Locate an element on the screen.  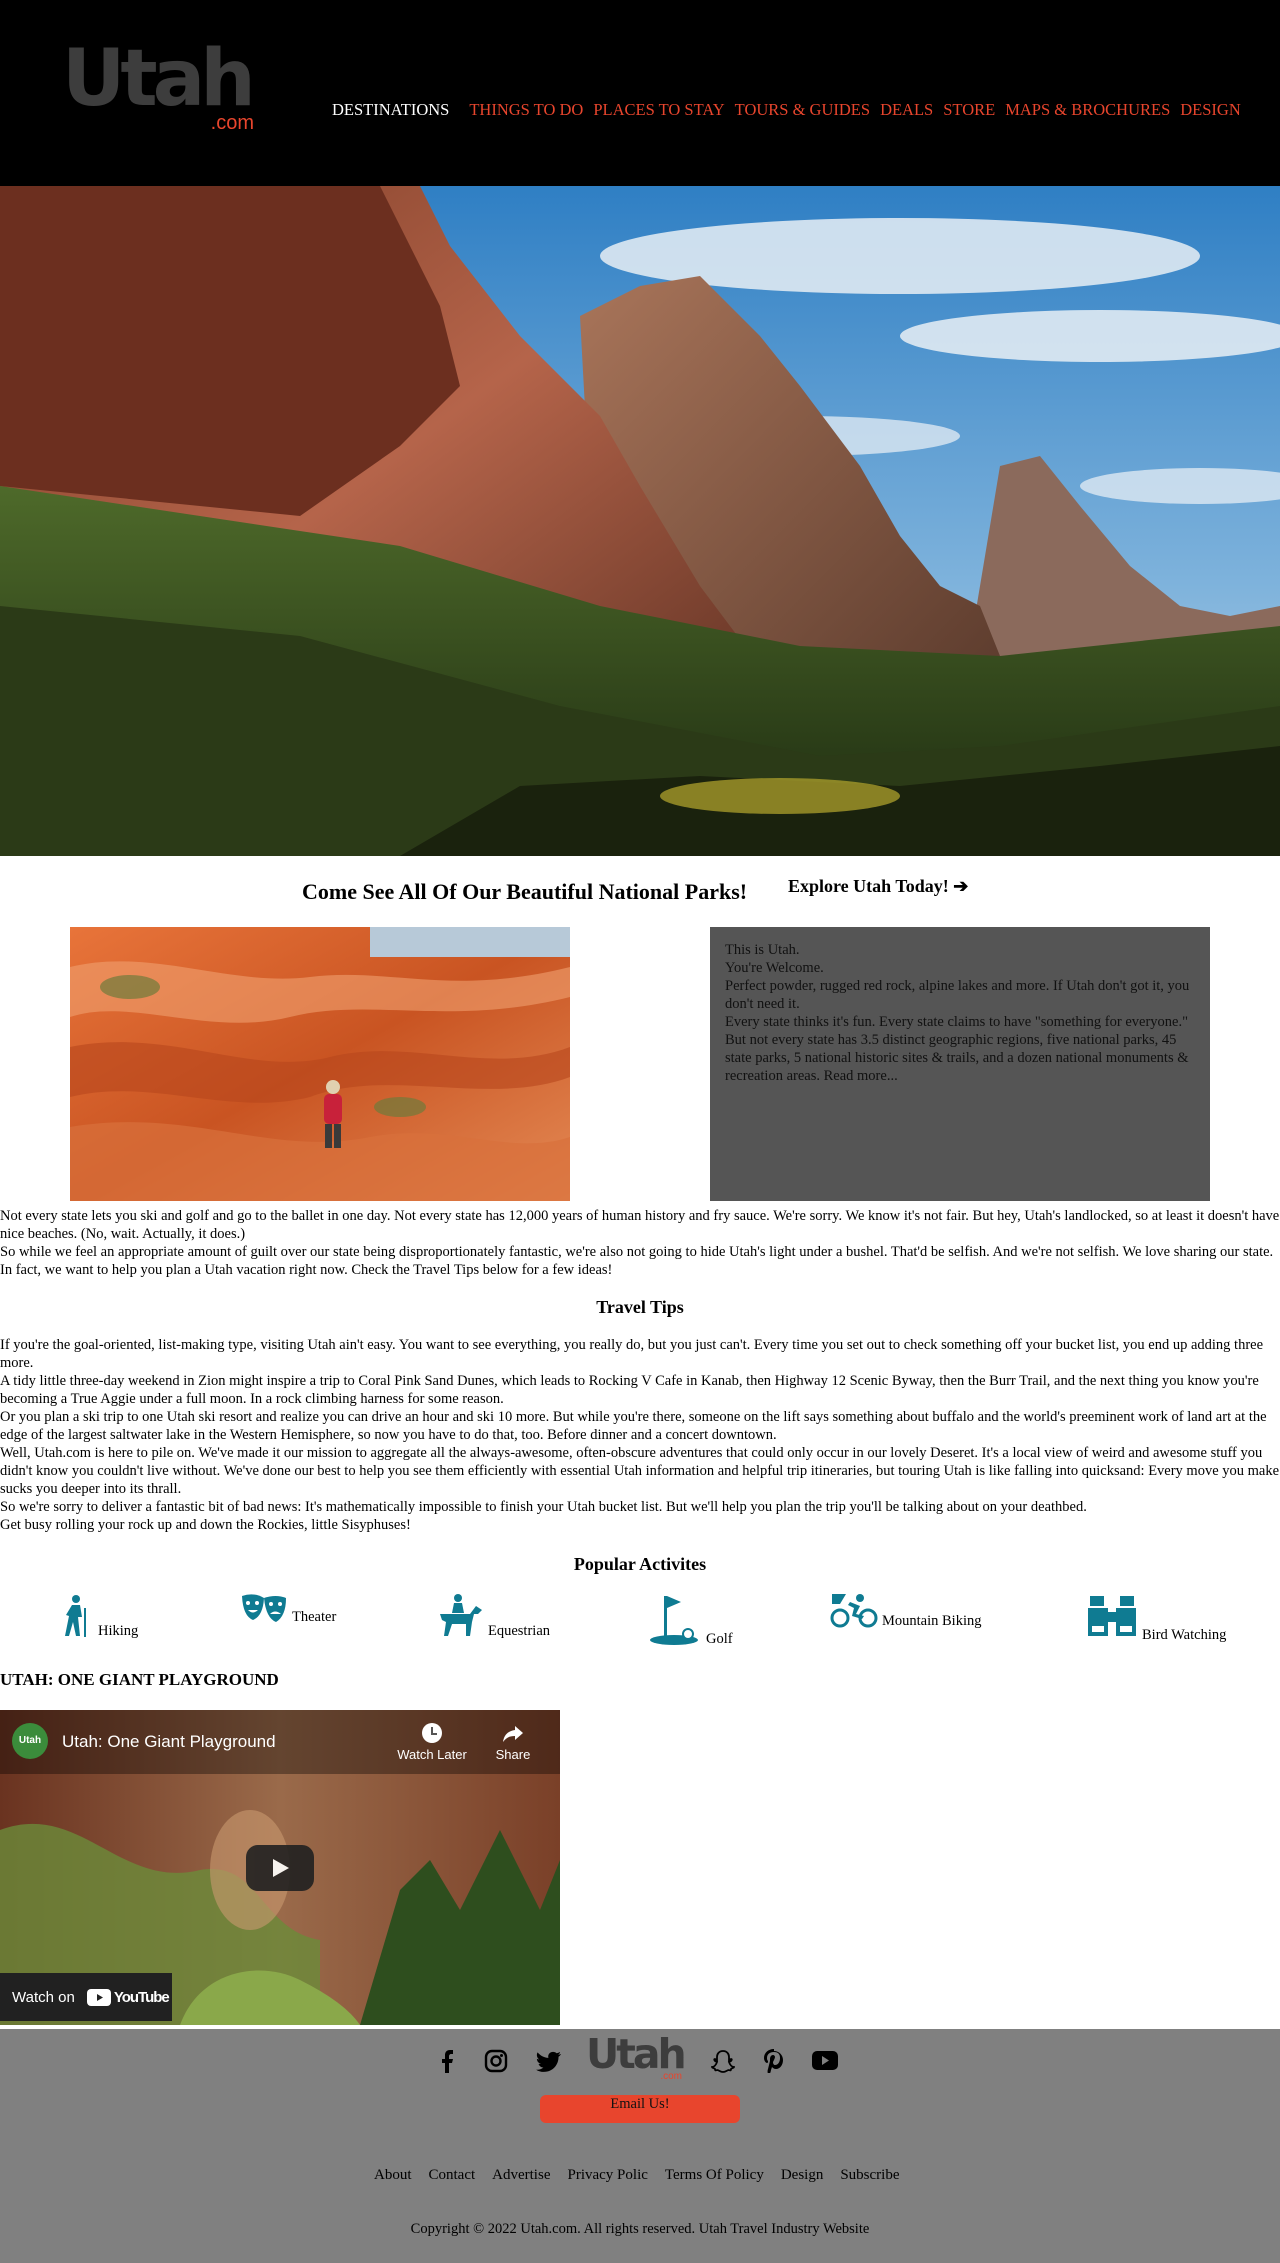
playground-heading: UTAH: ONE GIANT PLAYGROUND is located at coordinates (139, 1679).